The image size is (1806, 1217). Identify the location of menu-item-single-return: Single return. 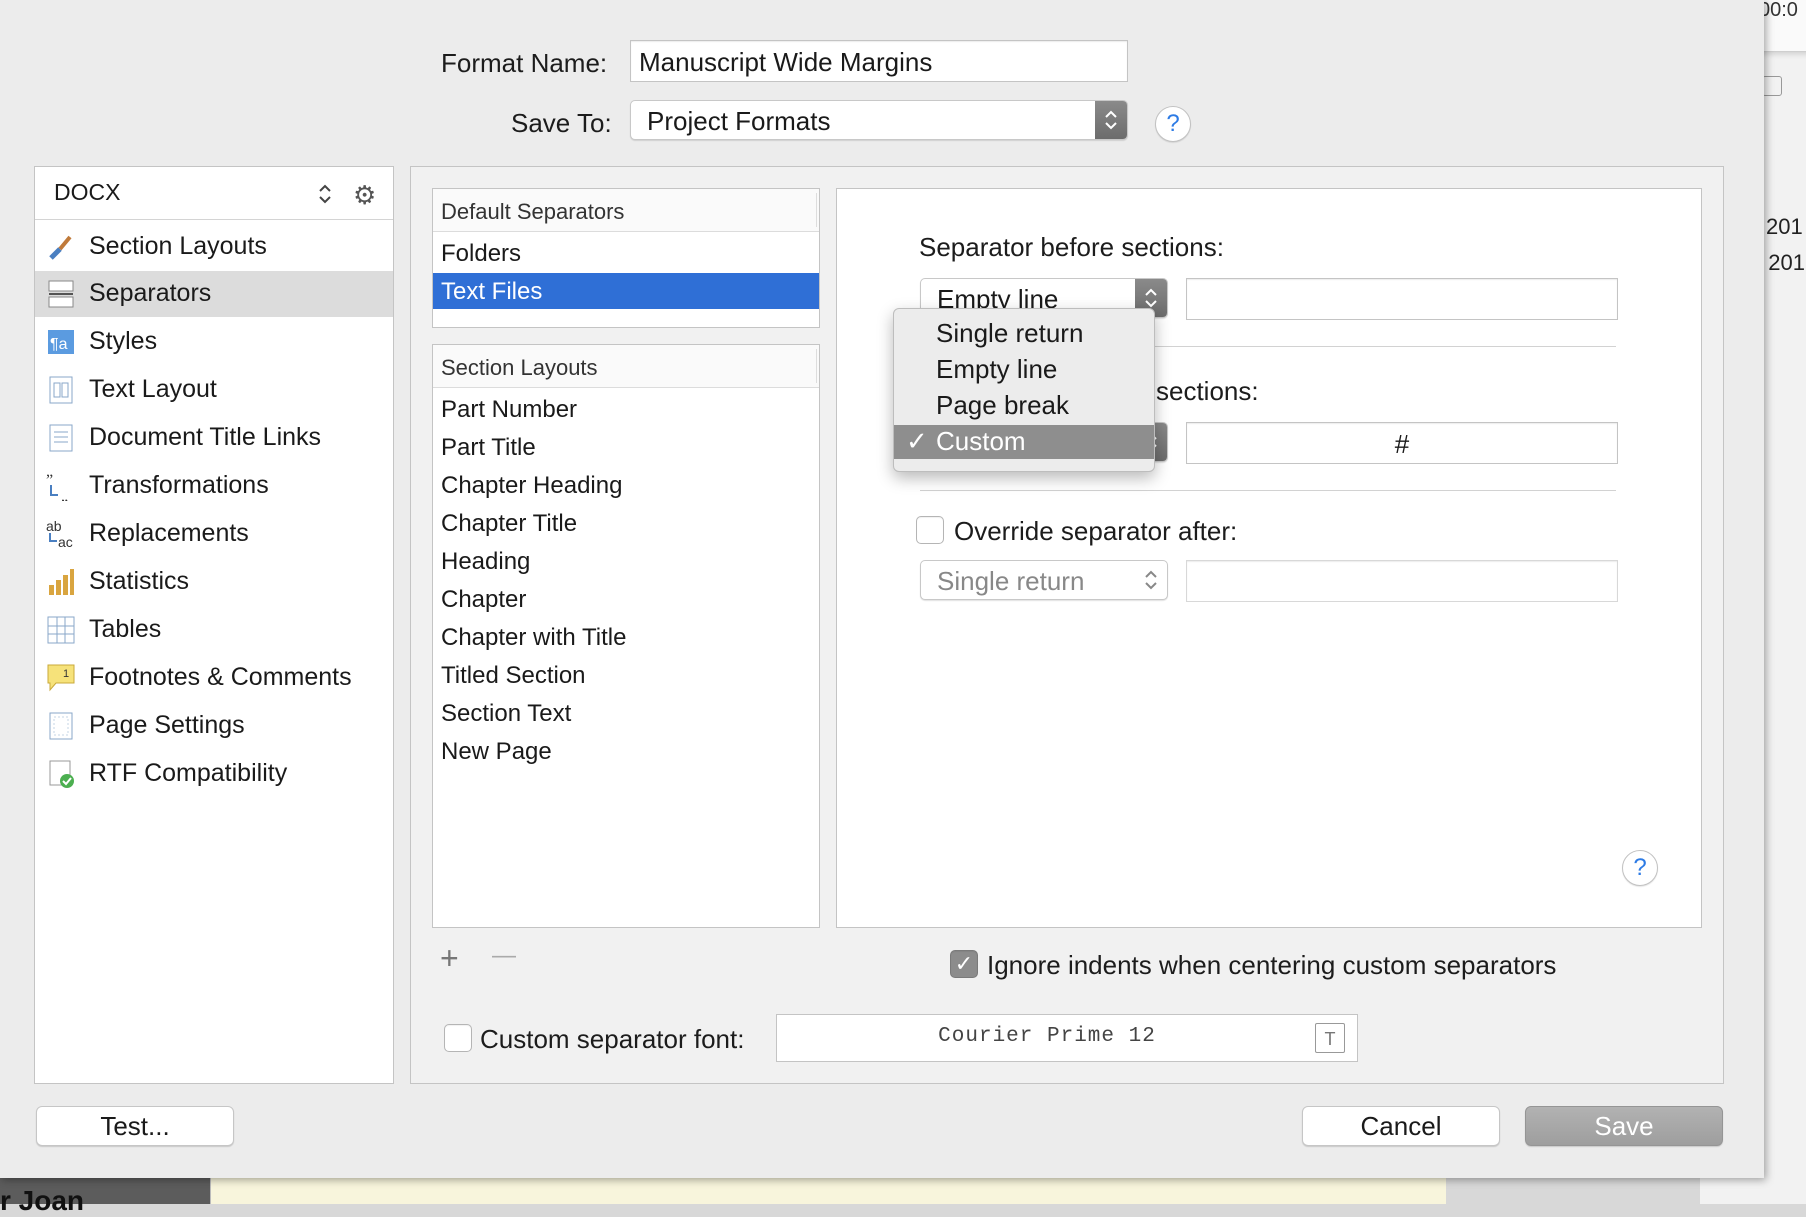
(1024, 334).